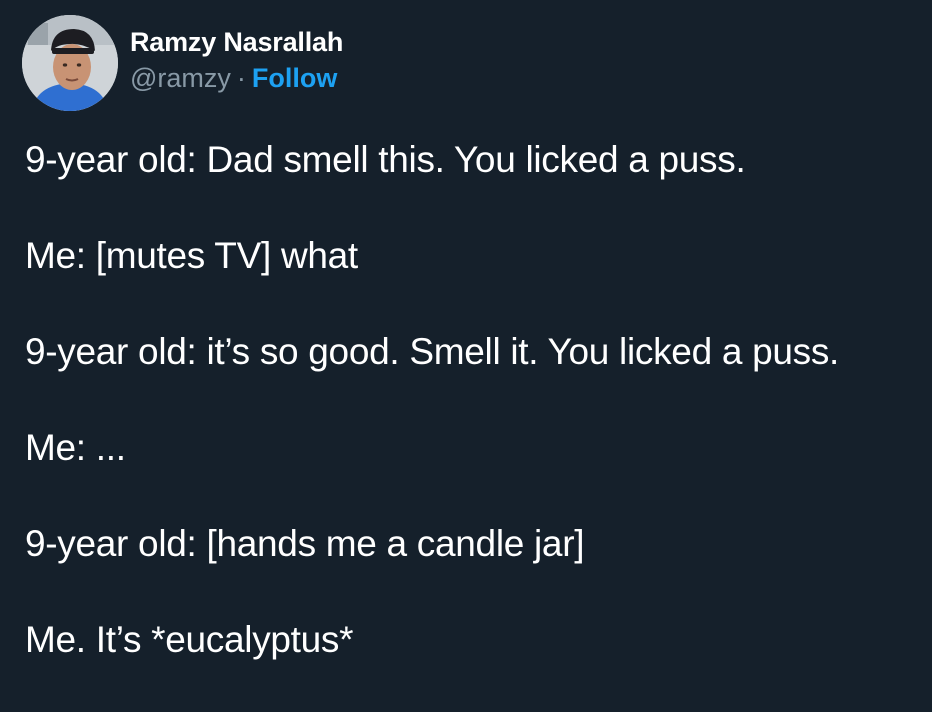 The height and width of the screenshot is (712, 932). I want to click on user-block: Ramzy Nasrallah @ramzy · Follow, so click(236, 60).